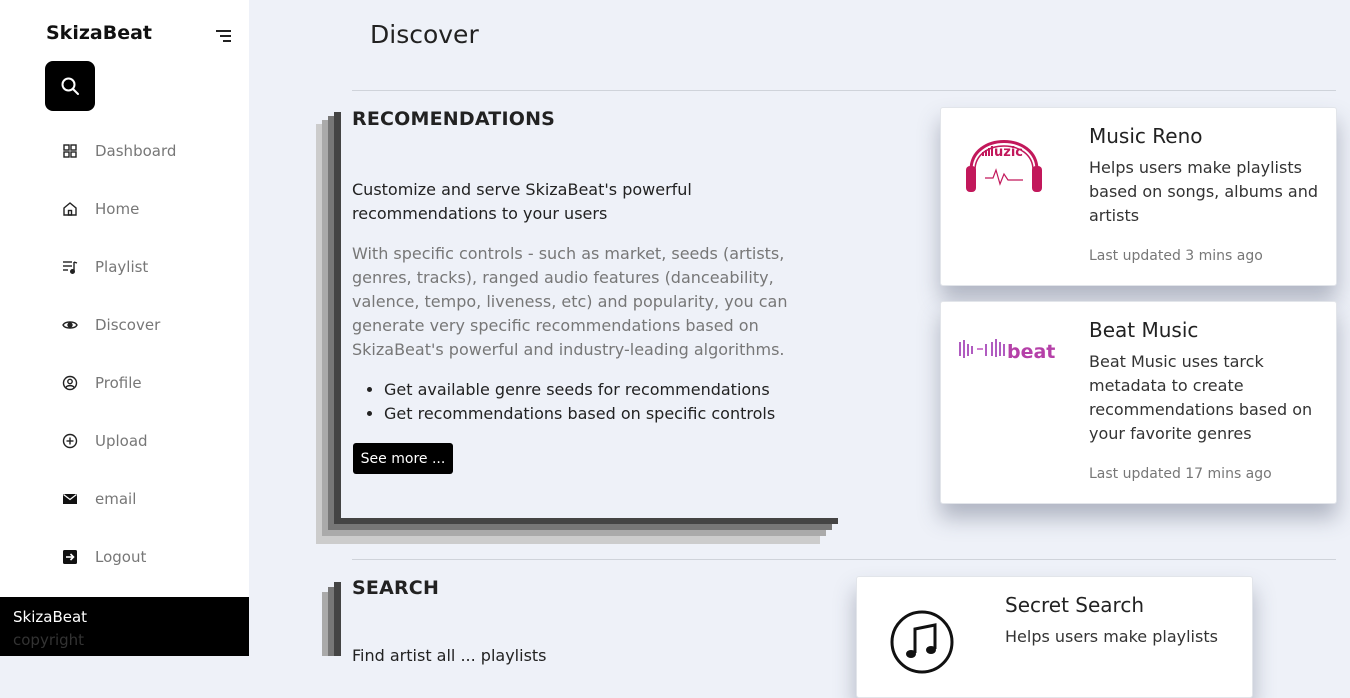  I want to click on card-updated: Last updated 3 mins ago, so click(1176, 256).